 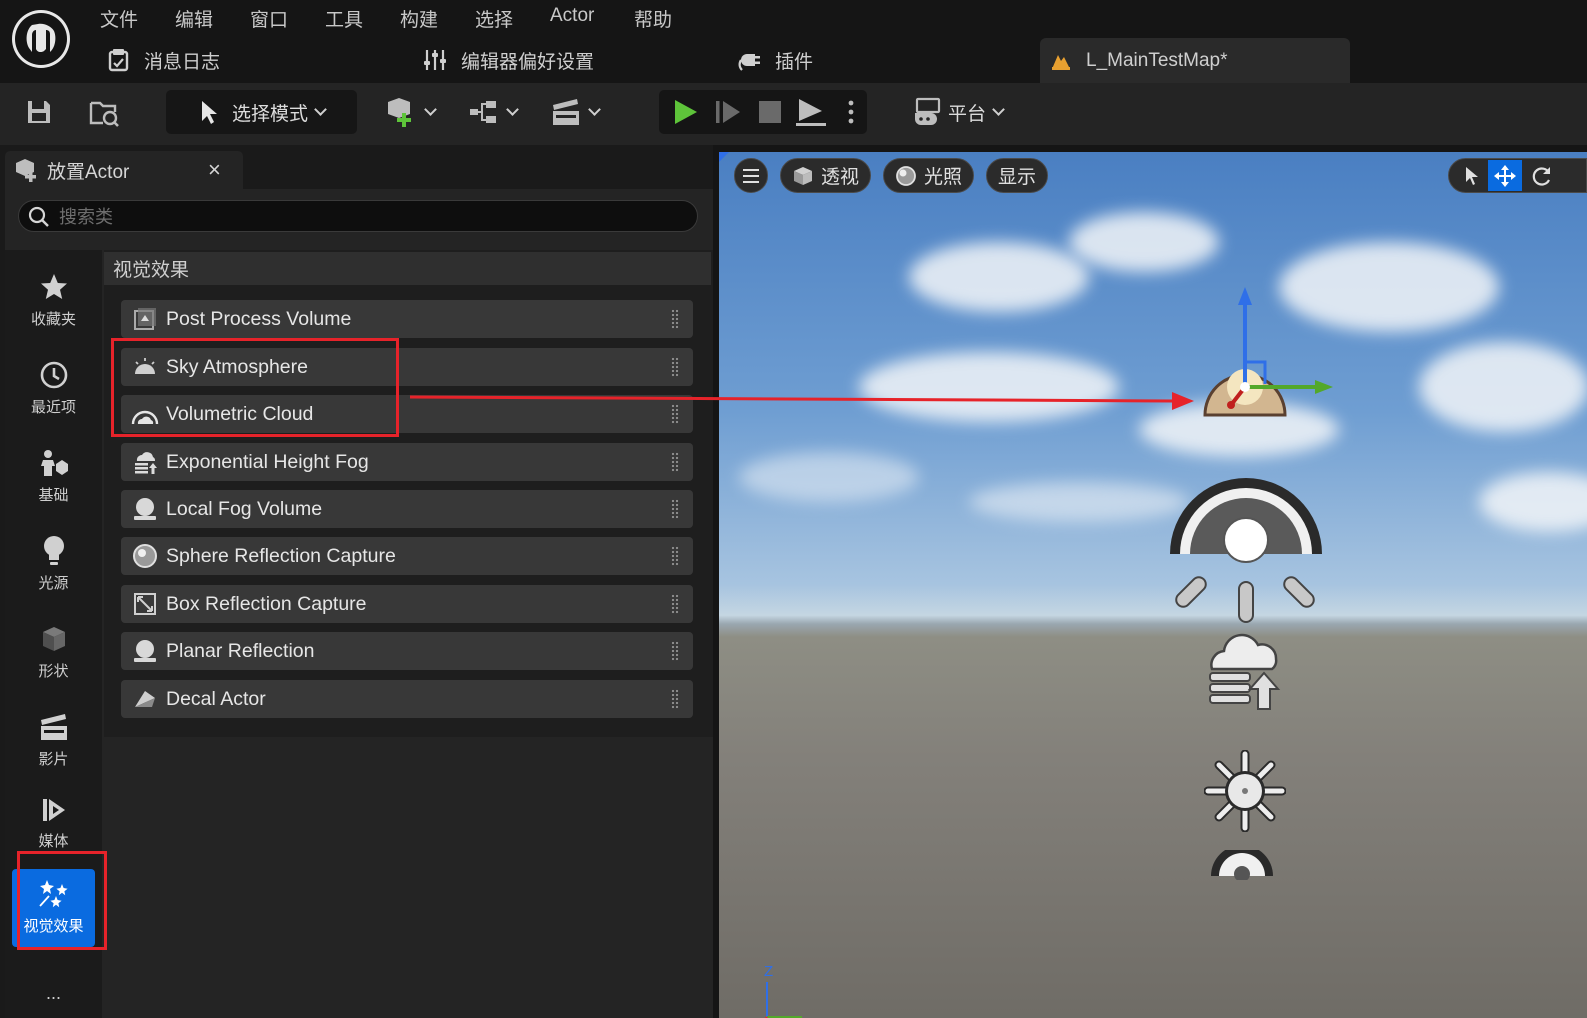 I want to click on actor-item-label: Sphere Reflection Capture, so click(x=281, y=555).